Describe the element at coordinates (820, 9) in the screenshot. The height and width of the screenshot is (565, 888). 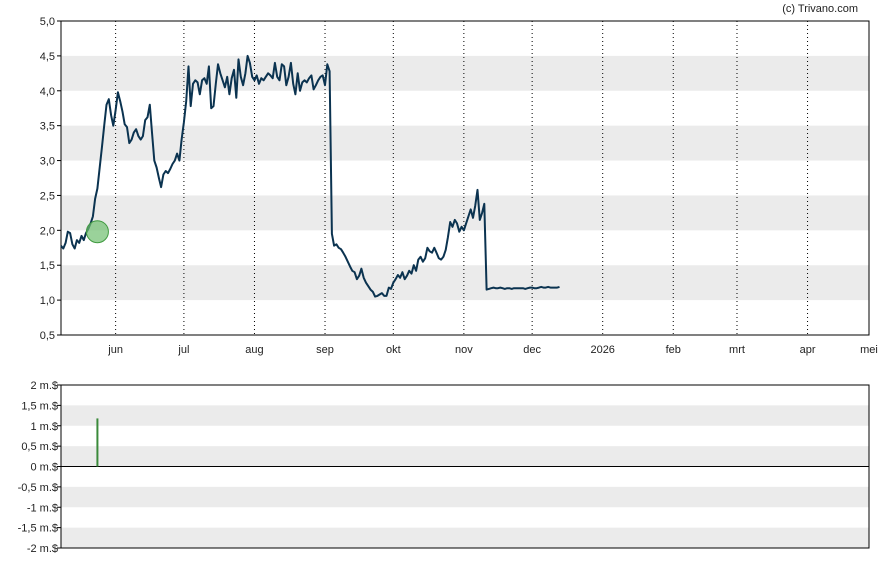
I see `credit-text: (c) Trivano.com` at that location.